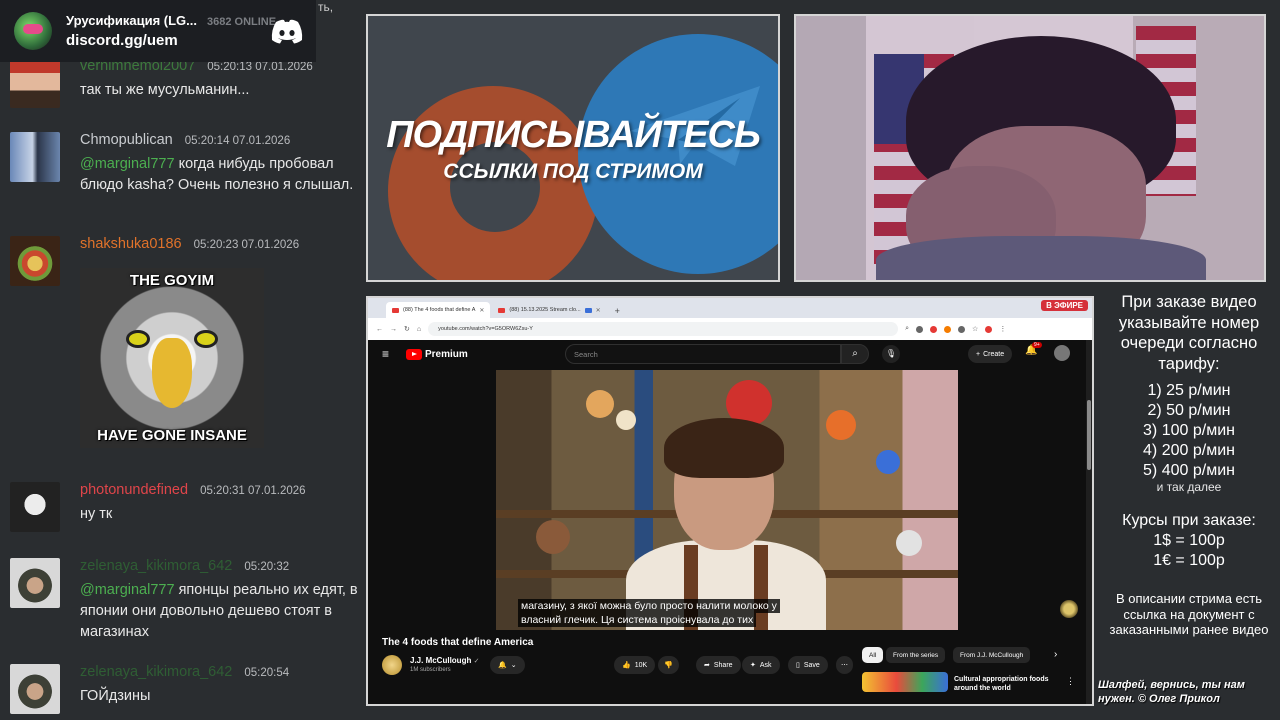 The width and height of the screenshot is (1280, 720). Describe the element at coordinates (326, 7) in the screenshot. I see `cut-off-text: ть,` at that location.